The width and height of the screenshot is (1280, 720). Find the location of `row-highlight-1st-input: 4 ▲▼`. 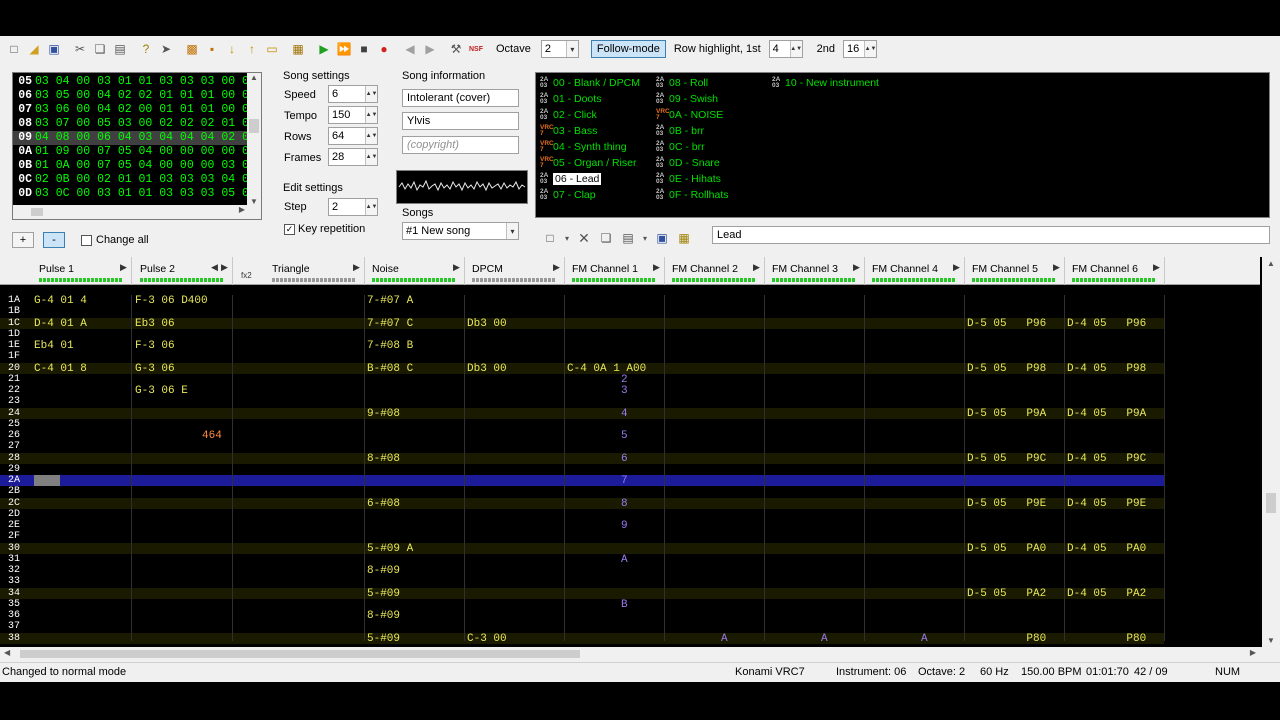

row-highlight-1st-input: 4 ▲▼ is located at coordinates (785, 49).